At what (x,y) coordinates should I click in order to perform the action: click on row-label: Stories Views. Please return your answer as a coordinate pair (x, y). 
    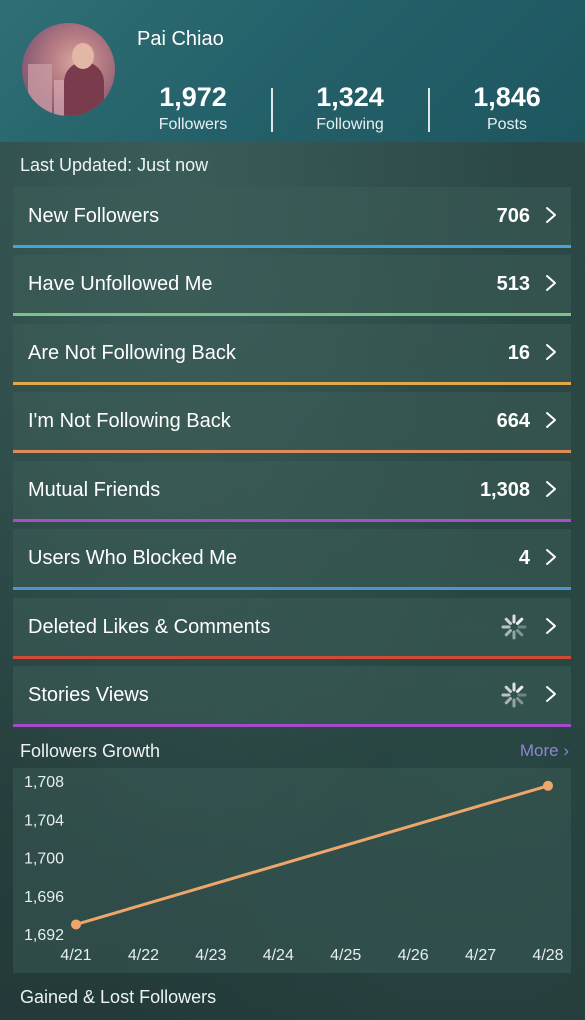
    Looking at the image, I should click on (88, 695).